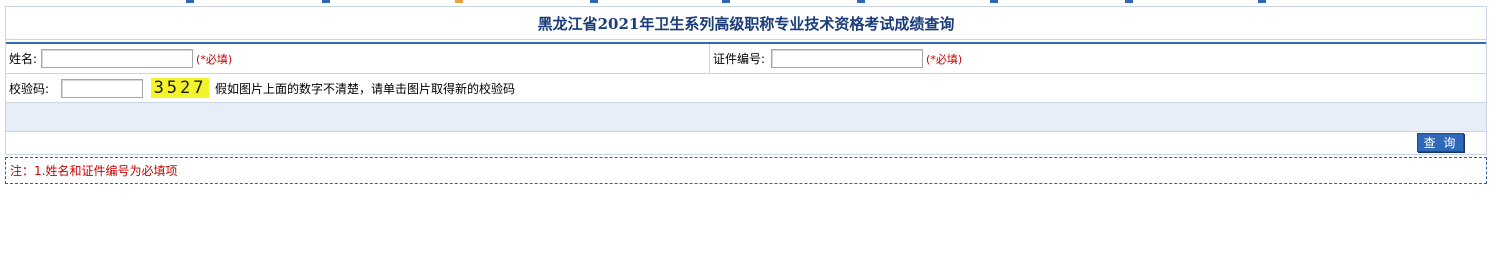 The width and height of the screenshot is (1510, 277). Describe the element at coordinates (746, 143) in the screenshot. I see `button-row: 查 询` at that location.